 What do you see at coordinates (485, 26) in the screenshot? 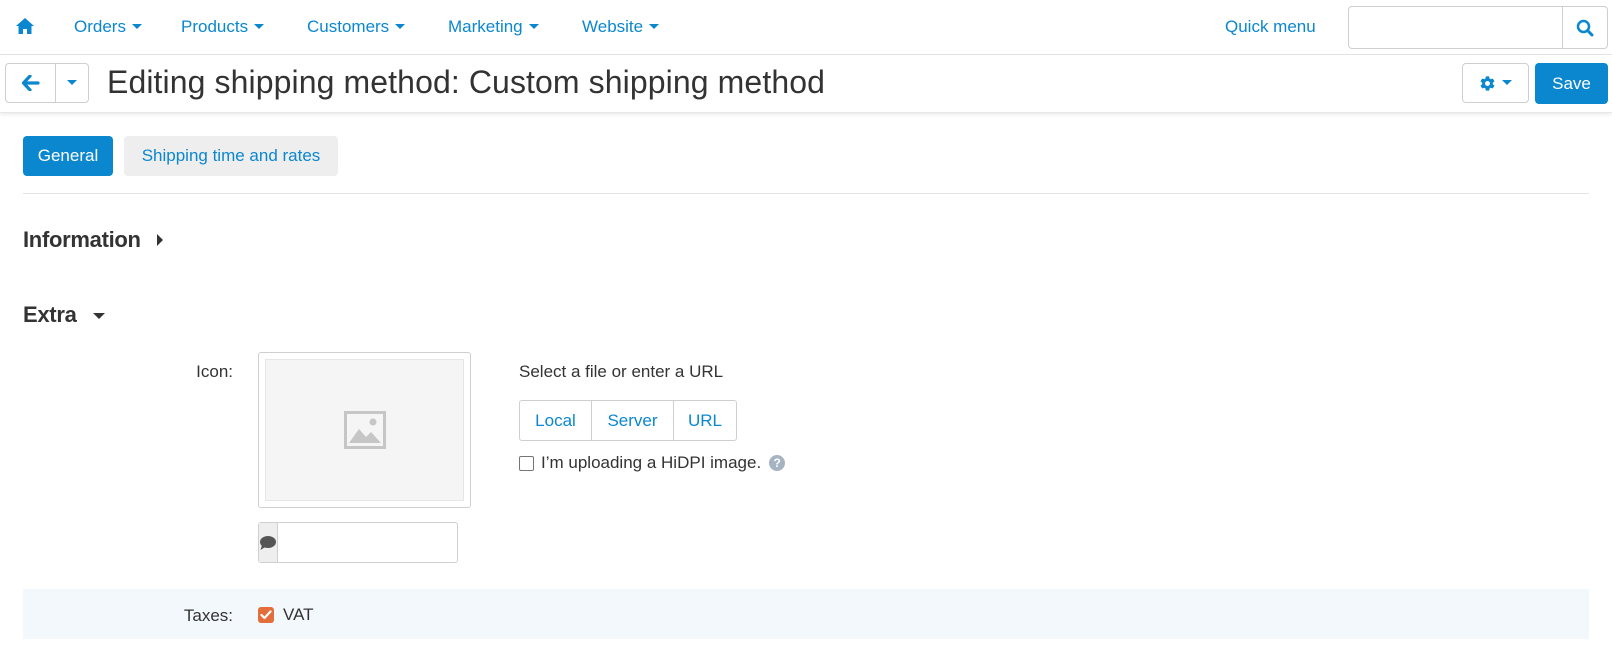
I see `nav-marketing-label: Marketing` at bounding box center [485, 26].